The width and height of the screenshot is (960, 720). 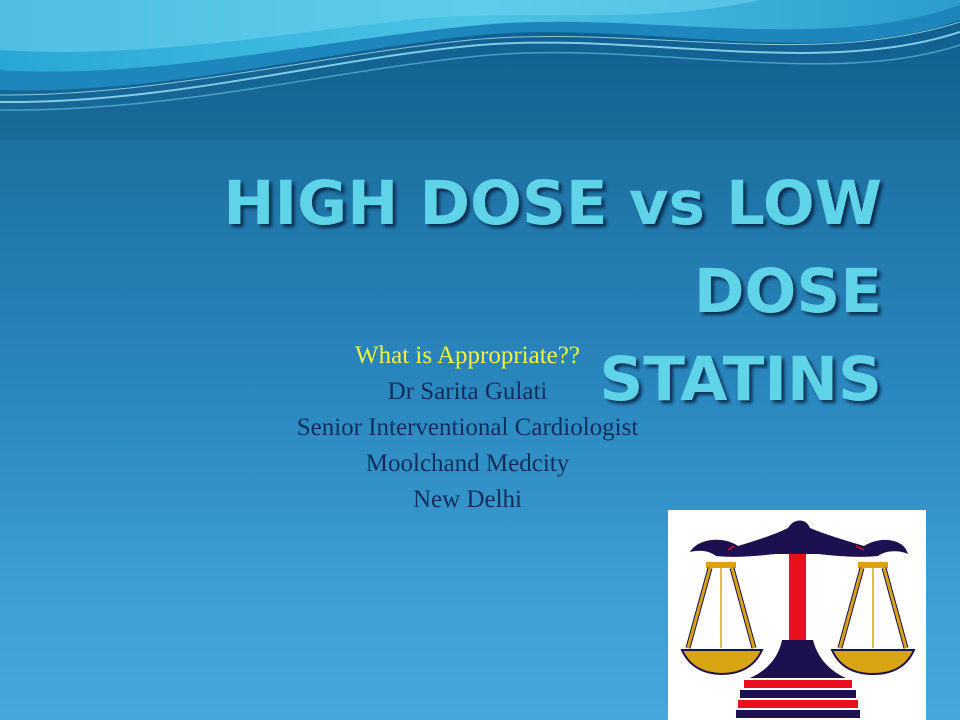 I want to click on presenter-role: Senior Interventional Cardiologist, so click(x=467, y=427).